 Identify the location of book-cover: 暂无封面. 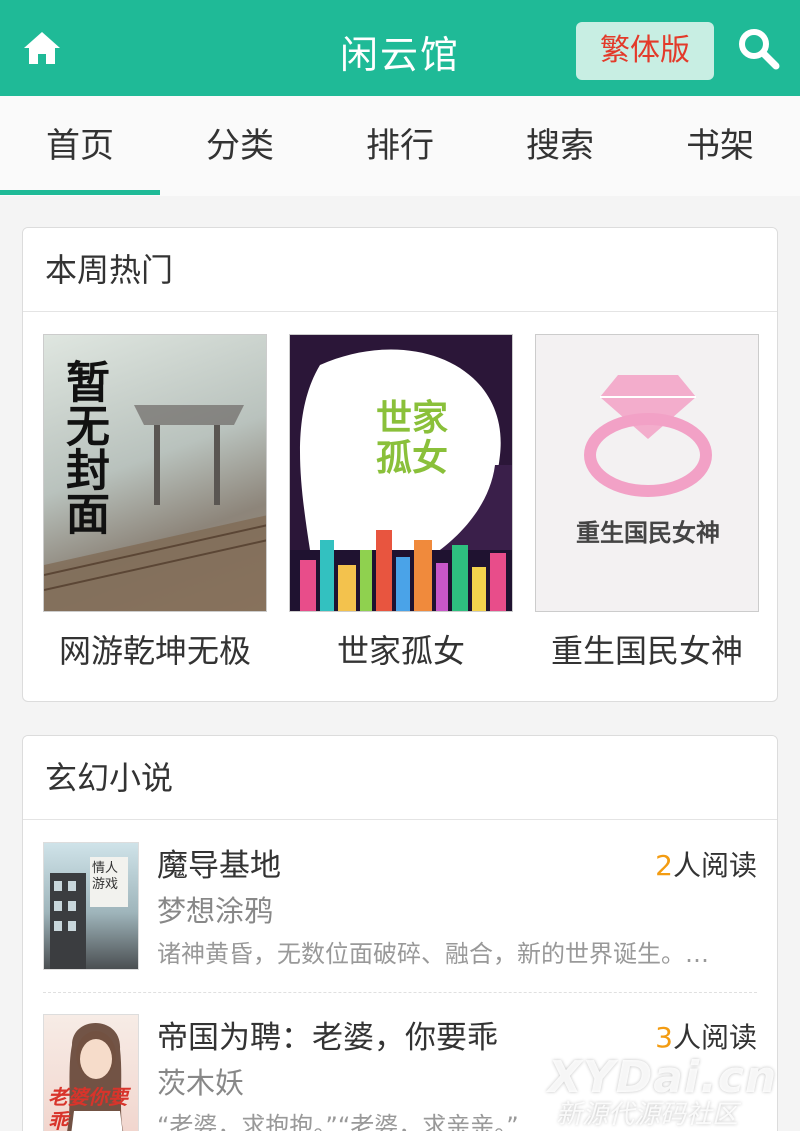
(155, 473).